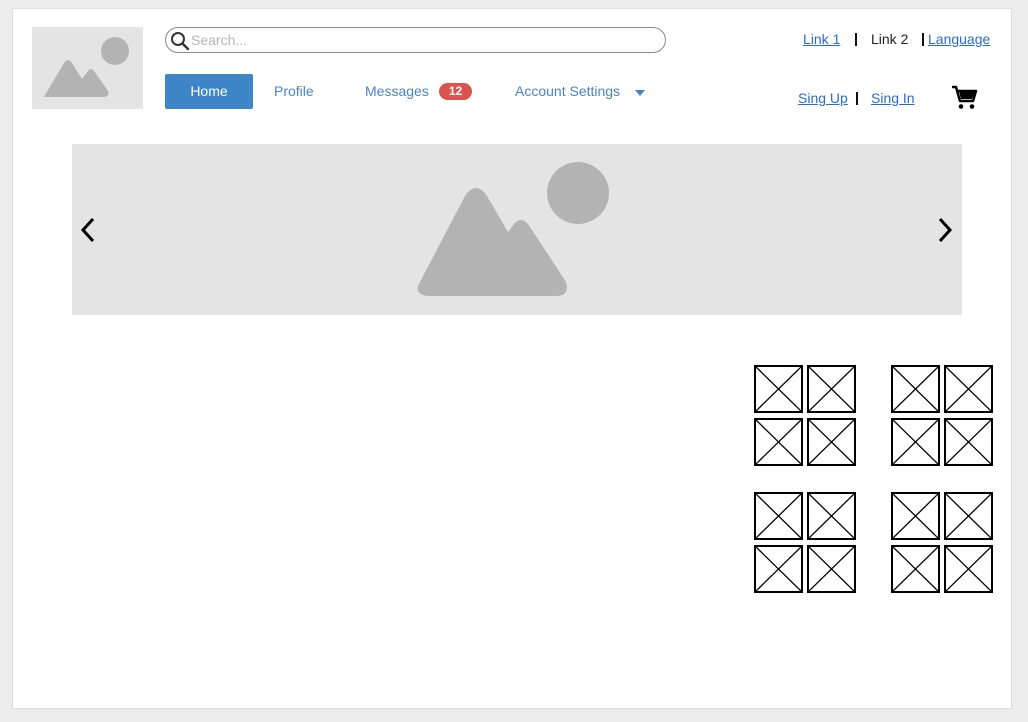 The image size is (1028, 722). What do you see at coordinates (180, 41) in the screenshot?
I see `search-icon` at bounding box center [180, 41].